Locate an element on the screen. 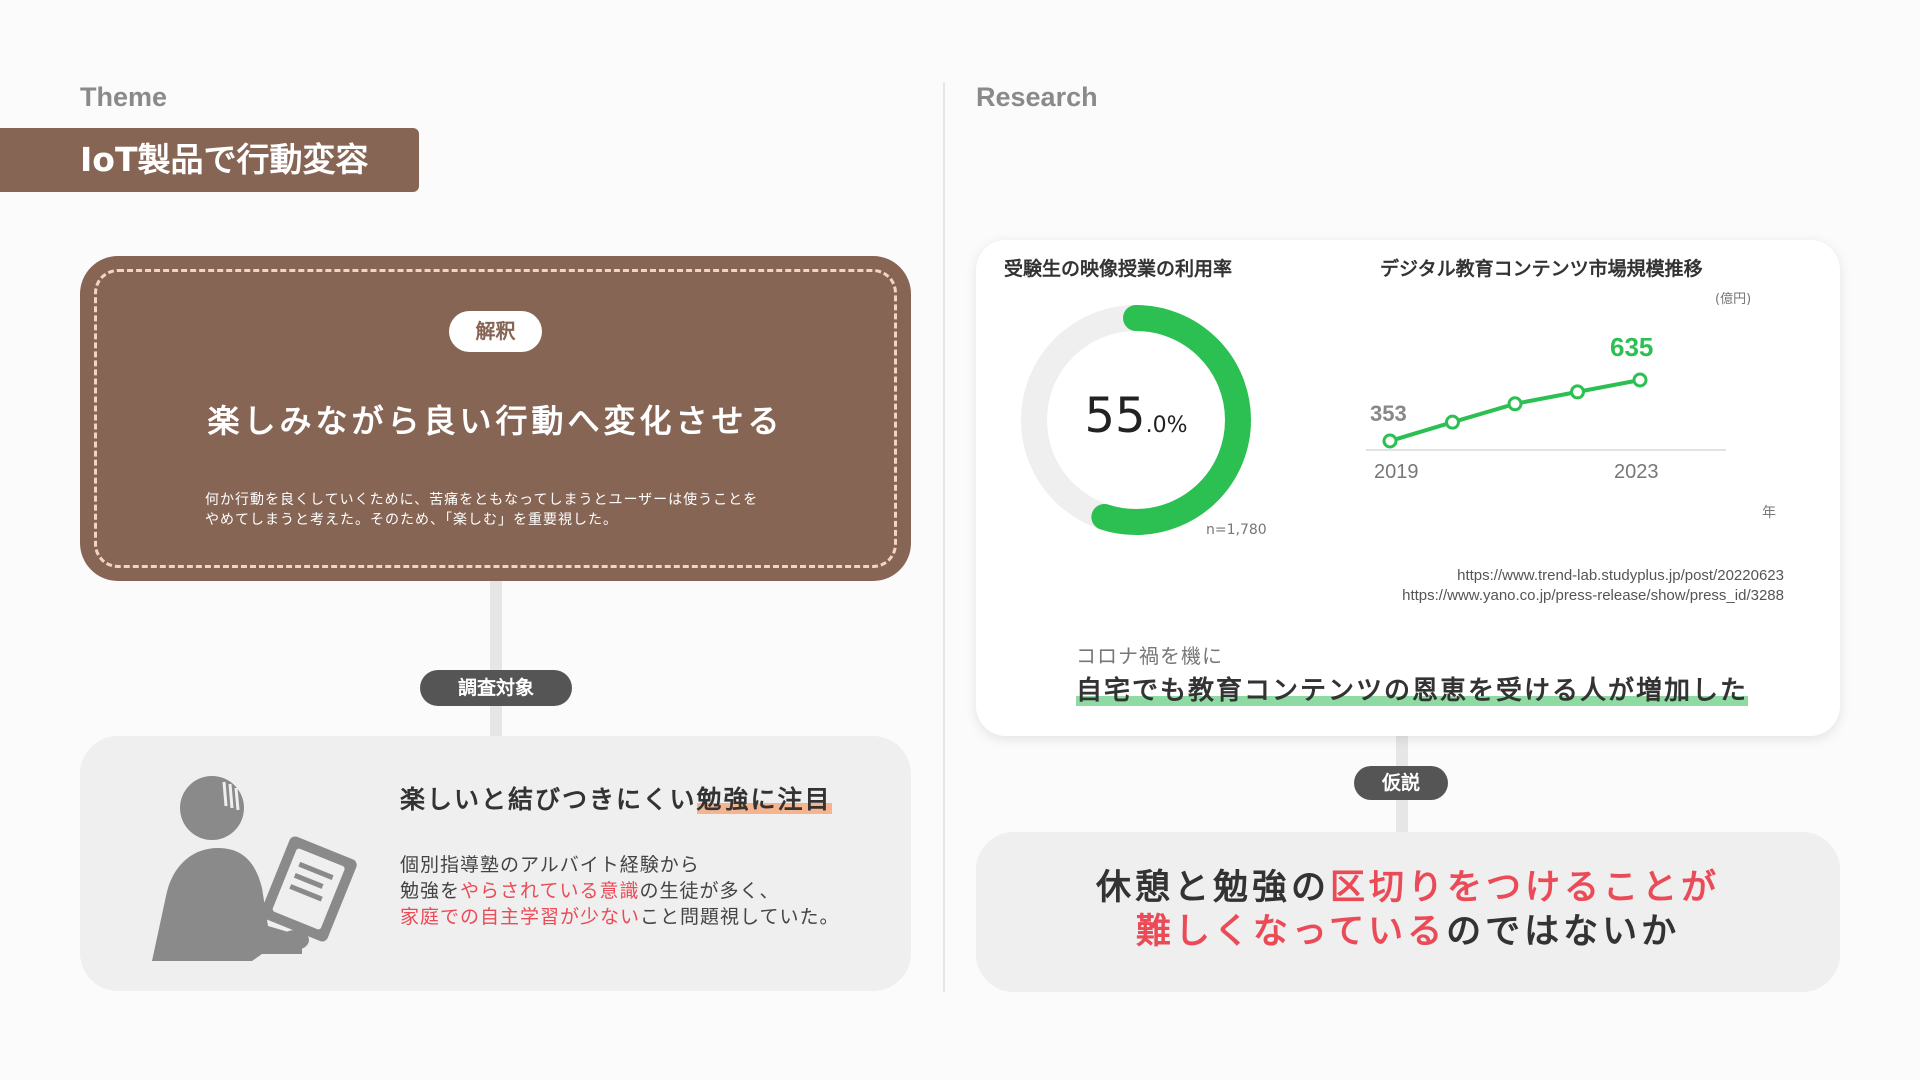  line-chart-x-unit: 年 is located at coordinates (1769, 513).